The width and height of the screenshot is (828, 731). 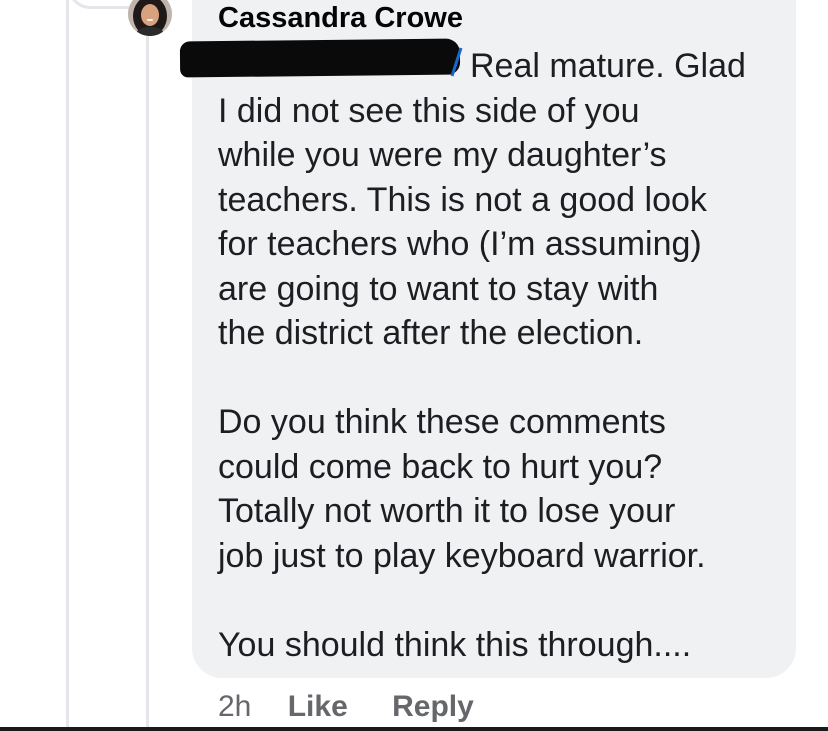 What do you see at coordinates (340, 18) in the screenshot?
I see `author-name: Cassandra Crowe` at bounding box center [340, 18].